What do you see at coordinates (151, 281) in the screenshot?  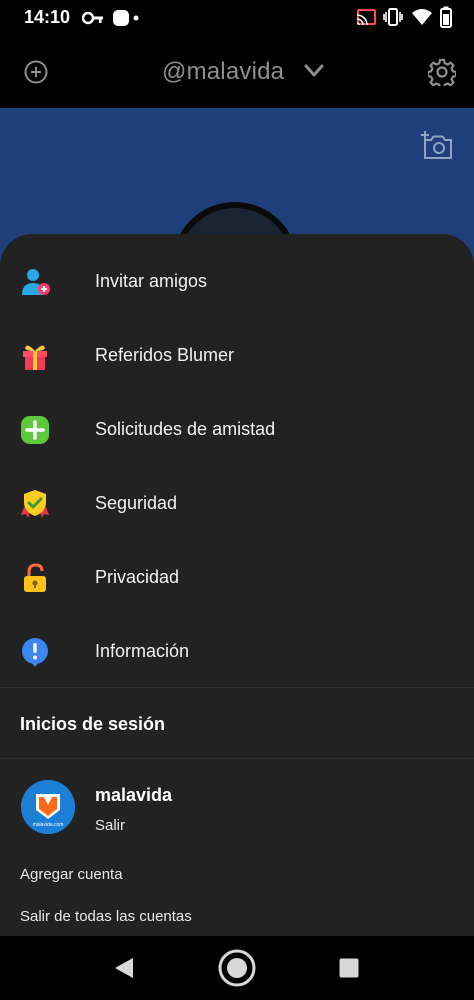 I see `menu-item-label: Invitar amigos` at bounding box center [151, 281].